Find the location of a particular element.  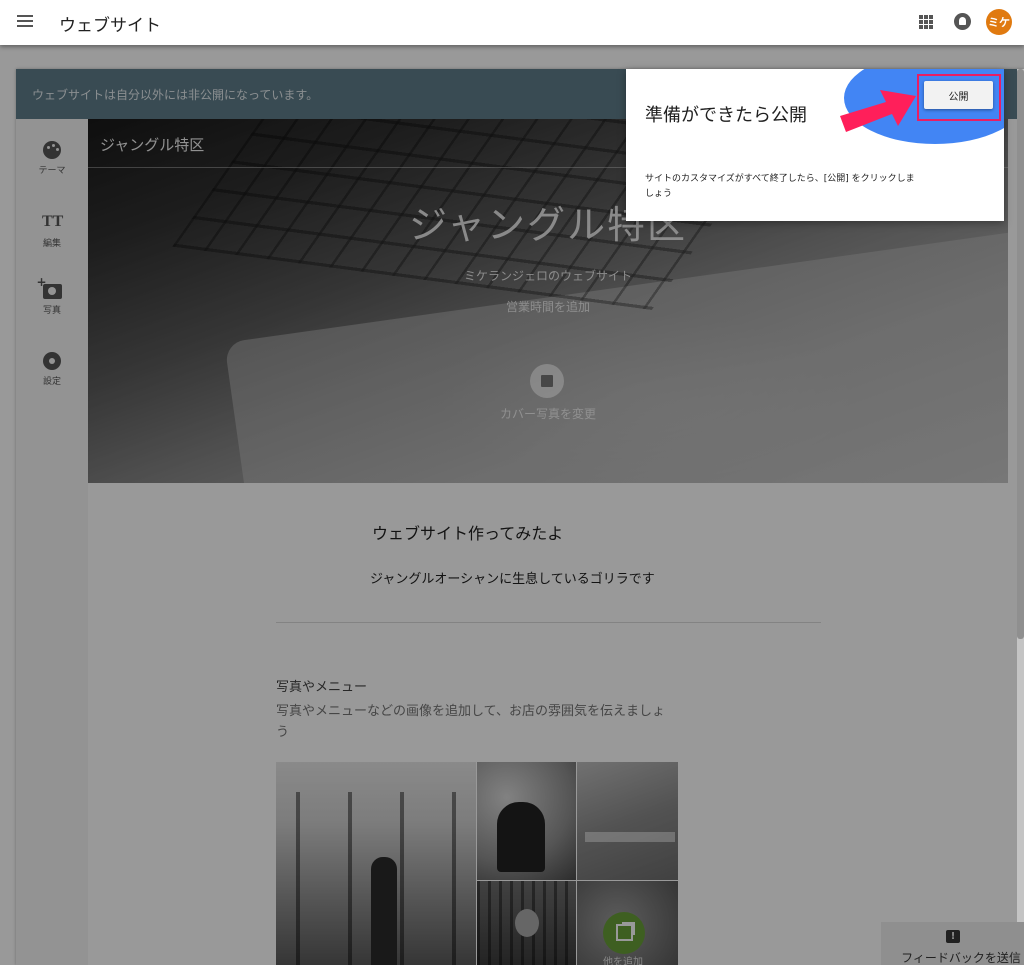

pointer-arrow-icon is located at coordinates (878, 111).